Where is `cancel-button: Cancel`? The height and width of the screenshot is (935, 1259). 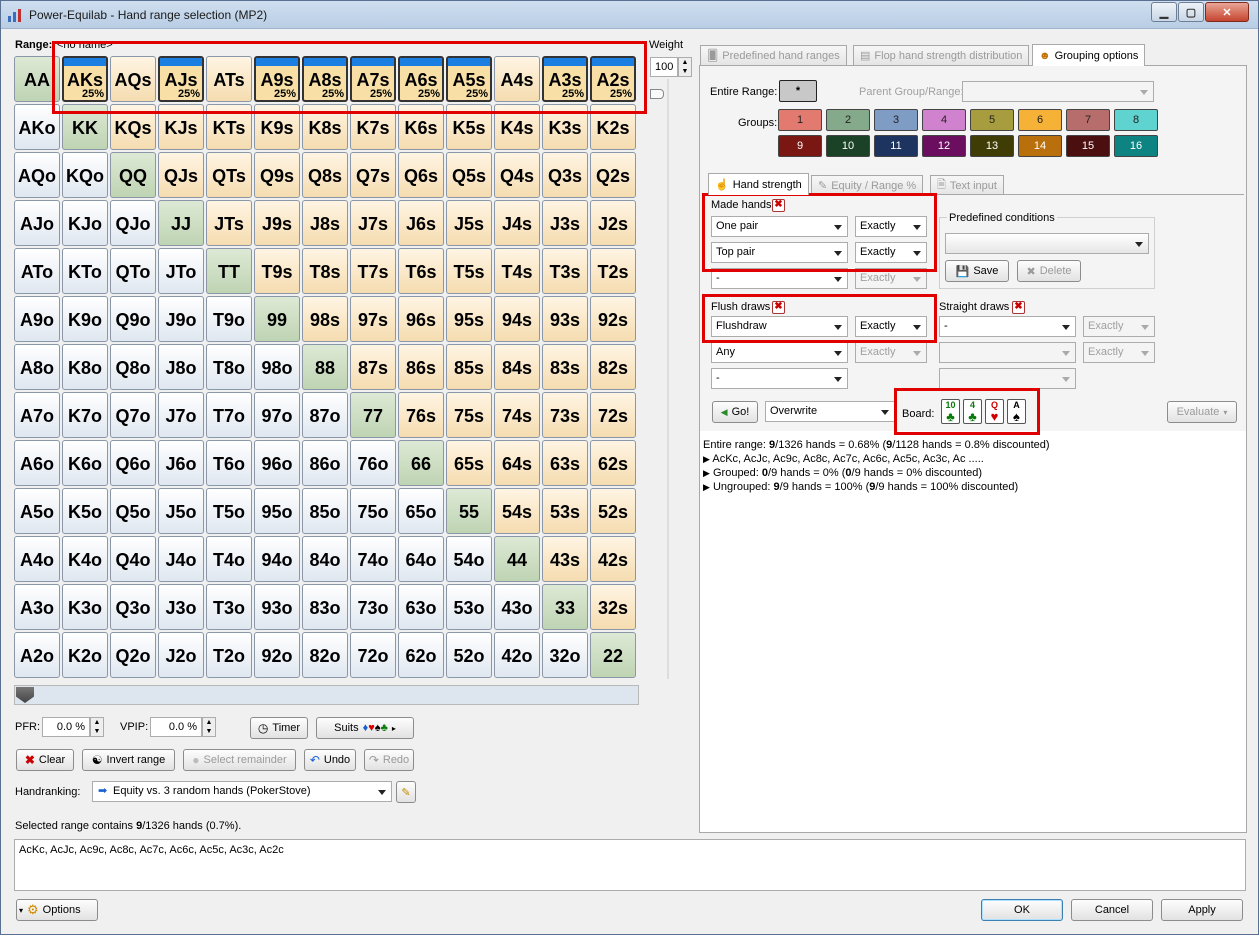 cancel-button: Cancel is located at coordinates (1112, 910).